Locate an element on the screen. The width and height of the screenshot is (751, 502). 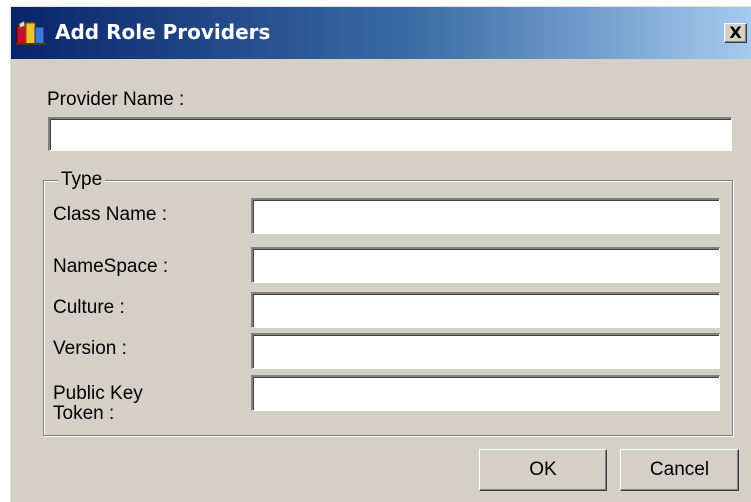
culture-input is located at coordinates (485, 310).